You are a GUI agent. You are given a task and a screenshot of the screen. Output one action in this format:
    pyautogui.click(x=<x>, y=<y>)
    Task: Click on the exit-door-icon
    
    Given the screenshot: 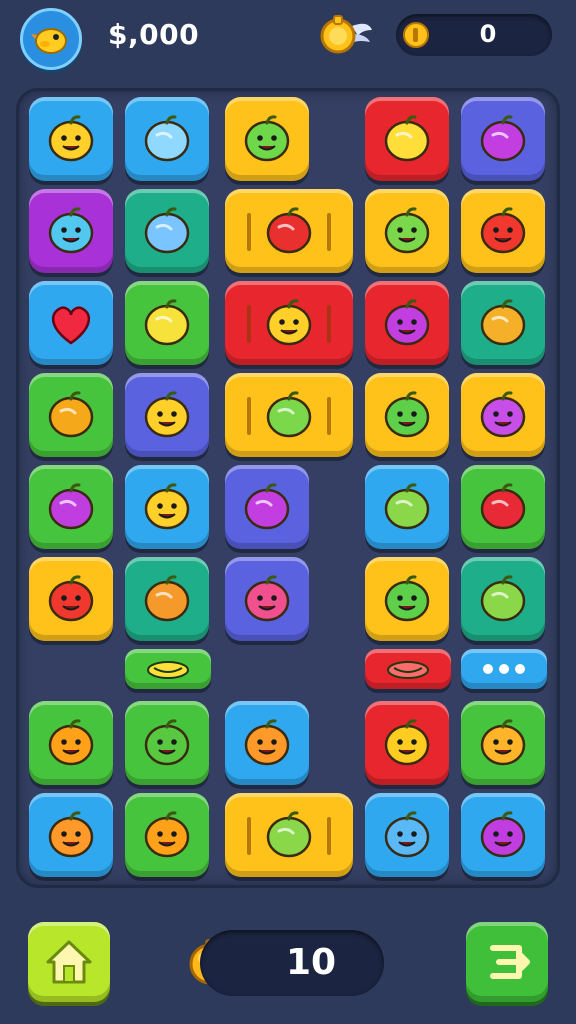 What is the action you would take?
    pyautogui.click(x=510, y=962)
    